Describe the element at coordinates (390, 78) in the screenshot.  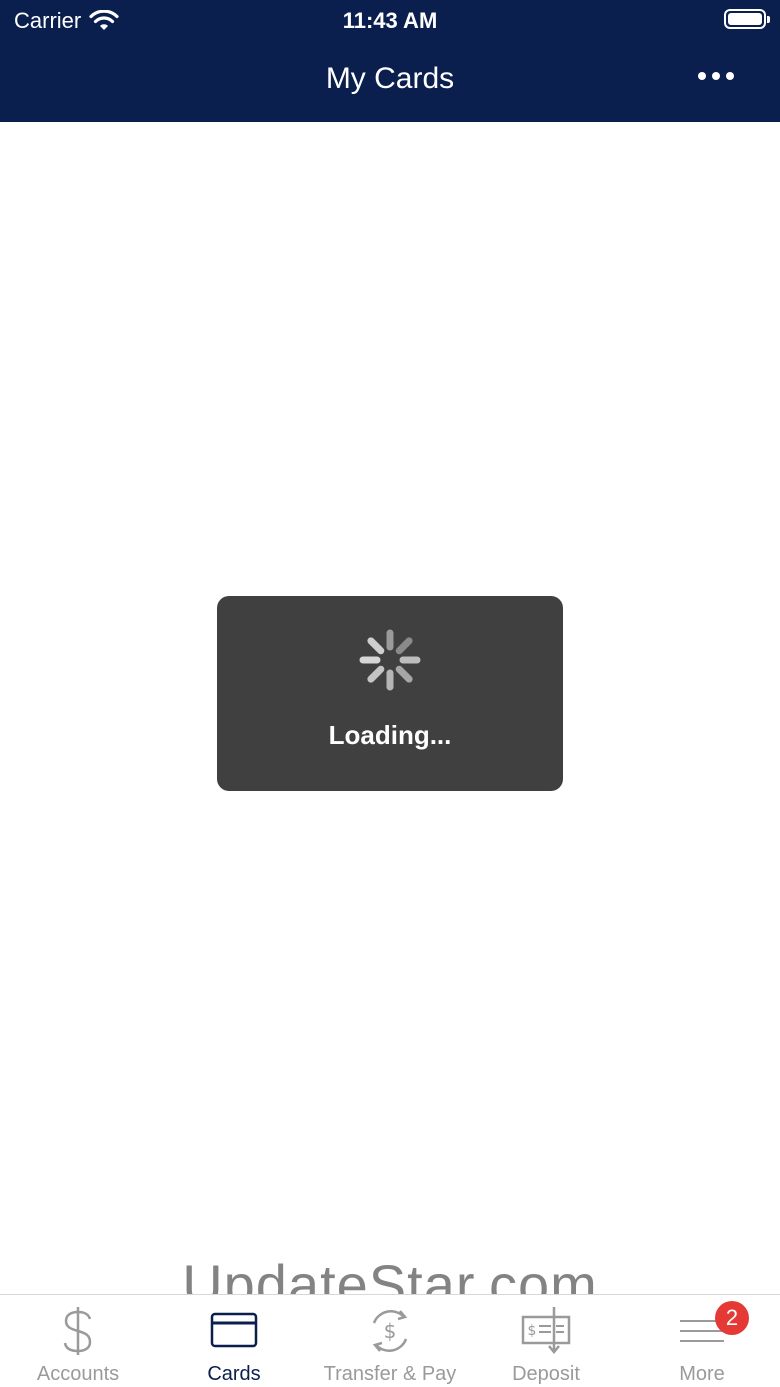
I see `page-title: My Cards` at that location.